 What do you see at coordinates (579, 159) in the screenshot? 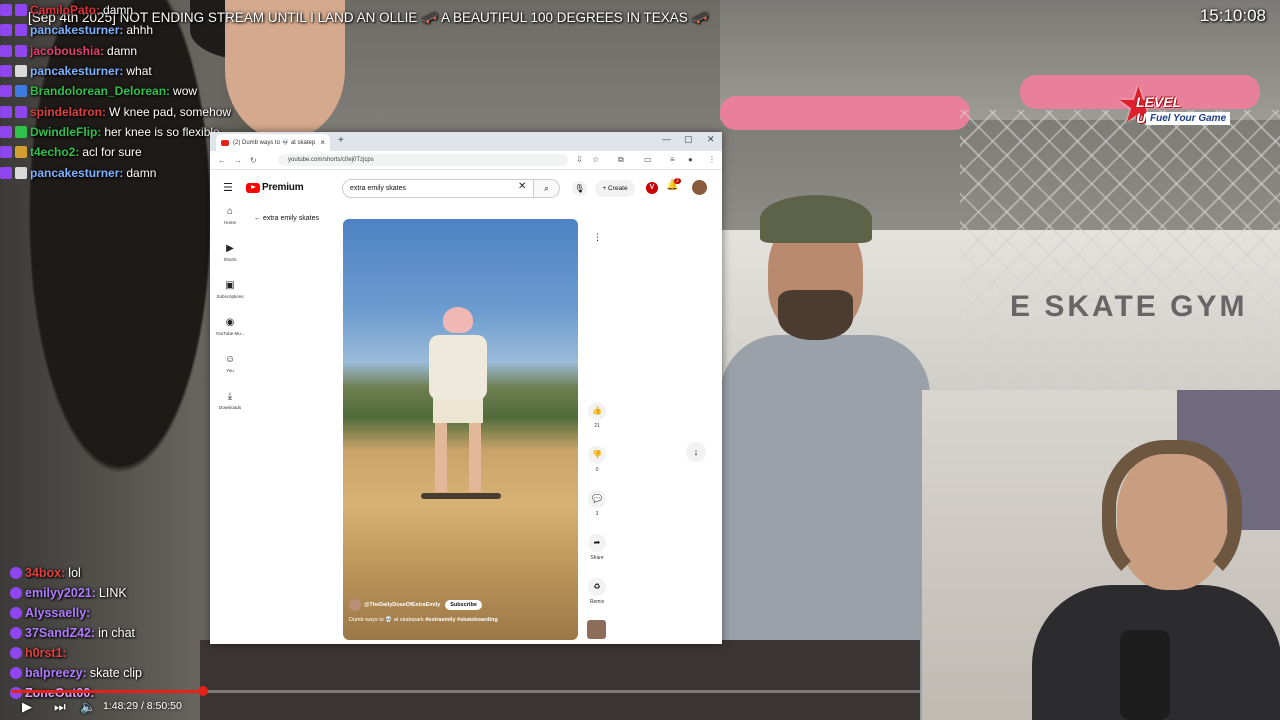
I see `install-icon: ⇩` at bounding box center [579, 159].